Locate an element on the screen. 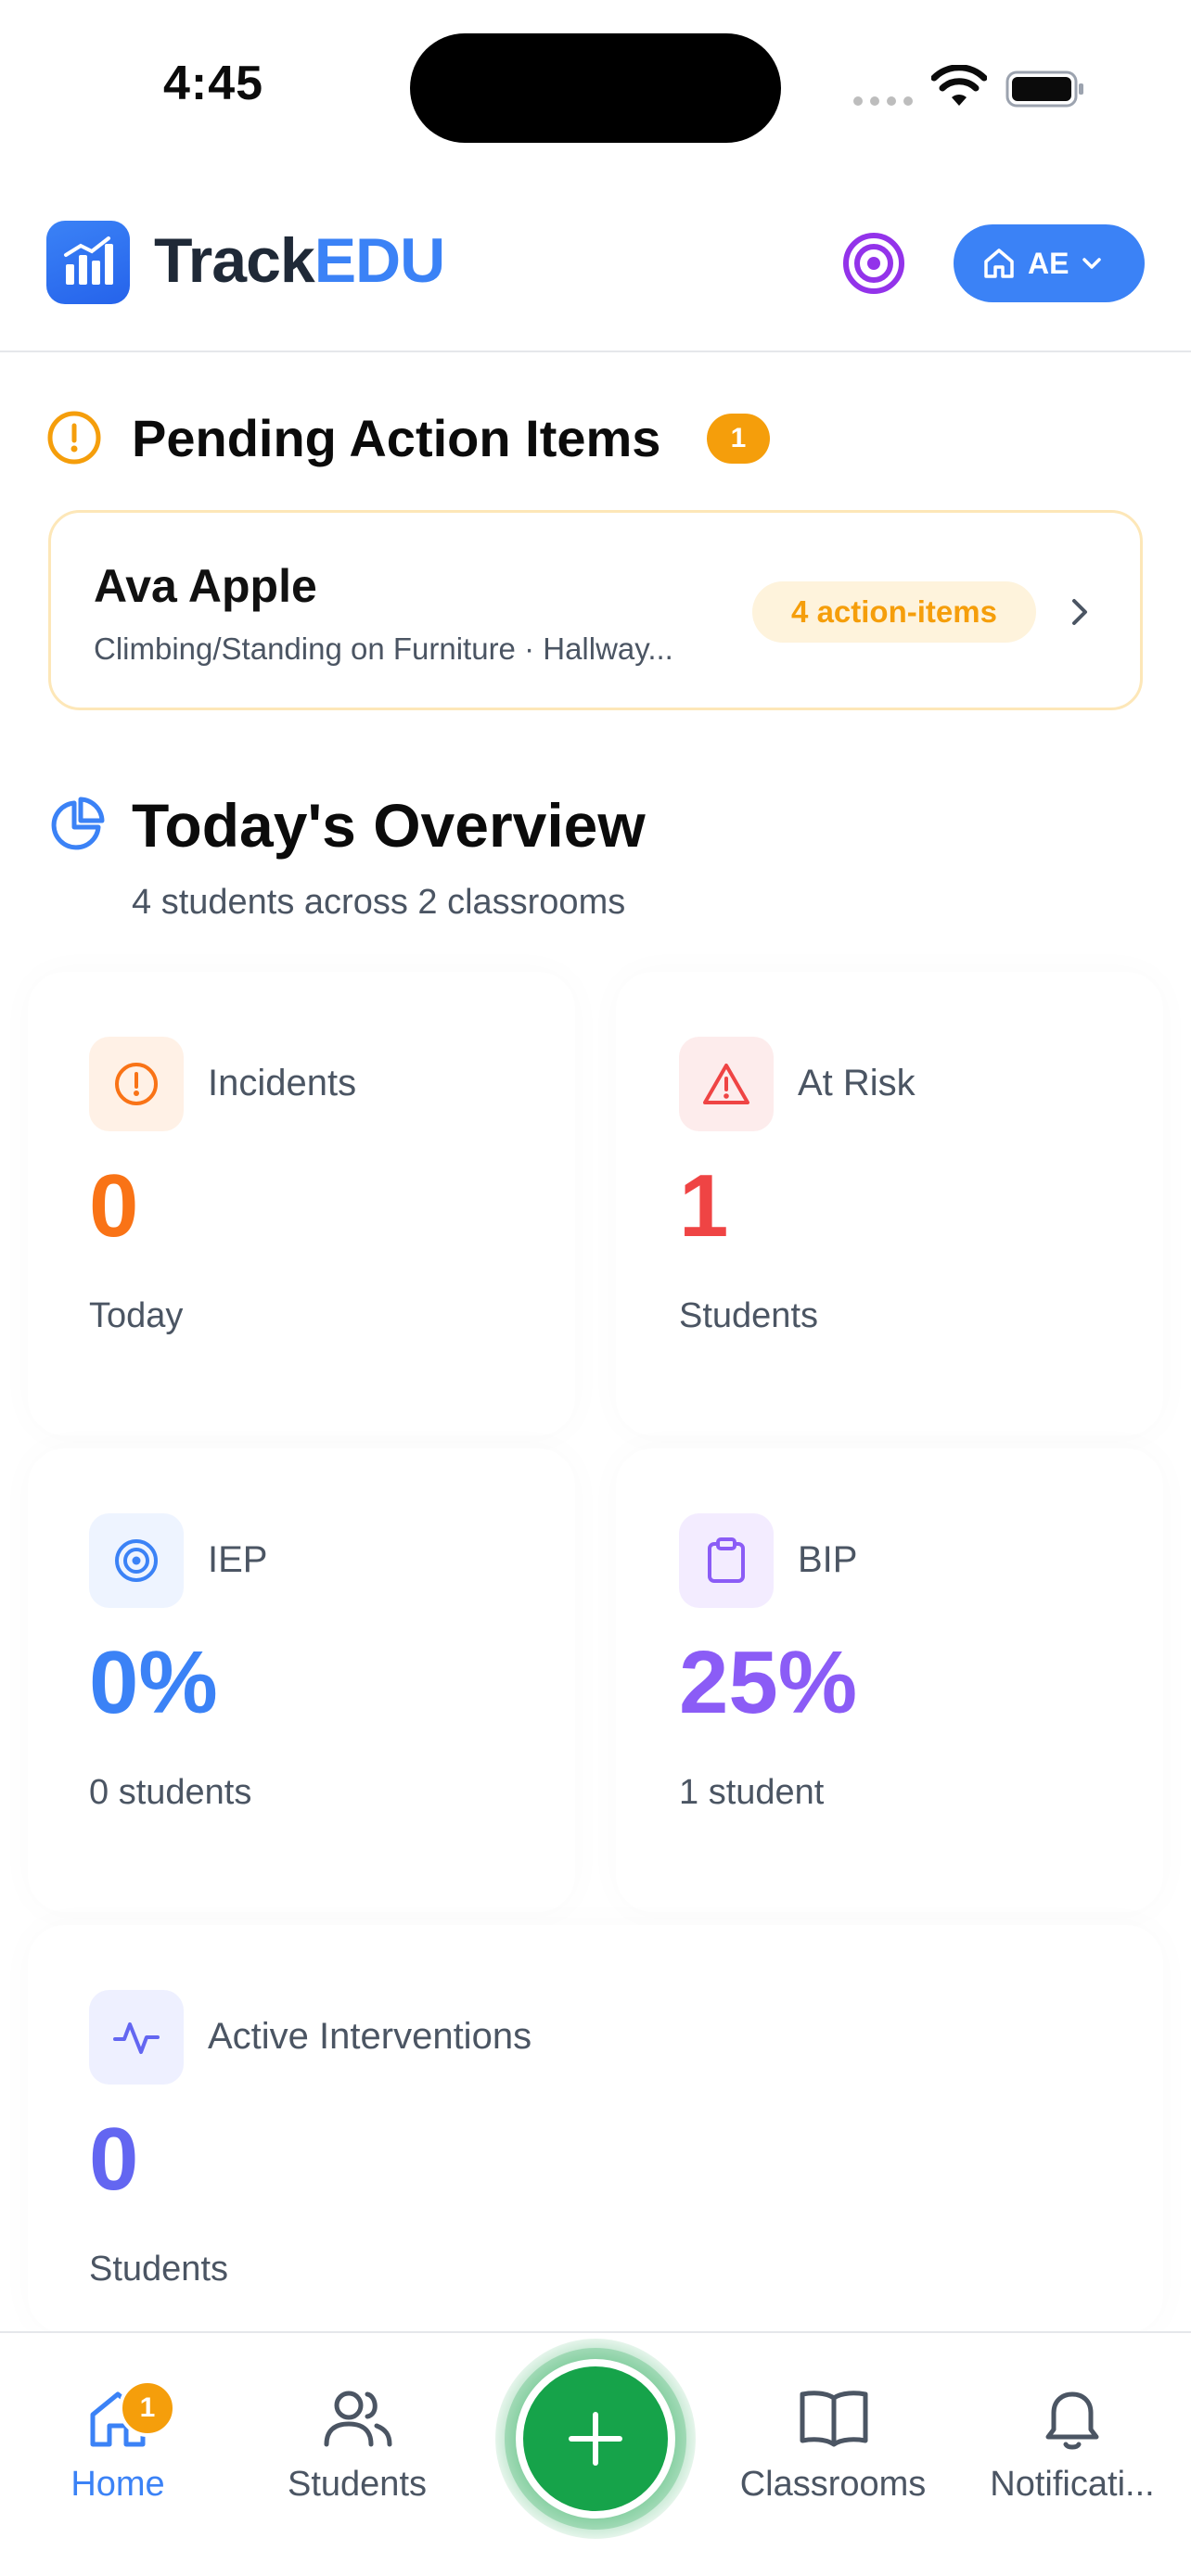  student-name: Ava Apple is located at coordinates (205, 586).